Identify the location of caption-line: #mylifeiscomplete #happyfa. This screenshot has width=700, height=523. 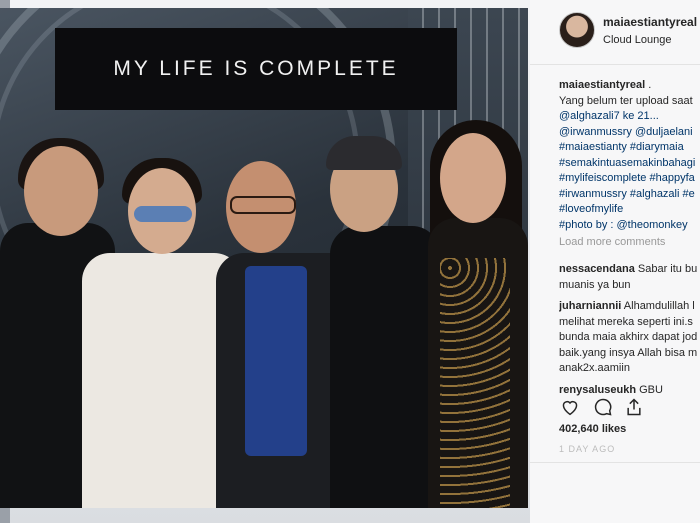
(629, 179).